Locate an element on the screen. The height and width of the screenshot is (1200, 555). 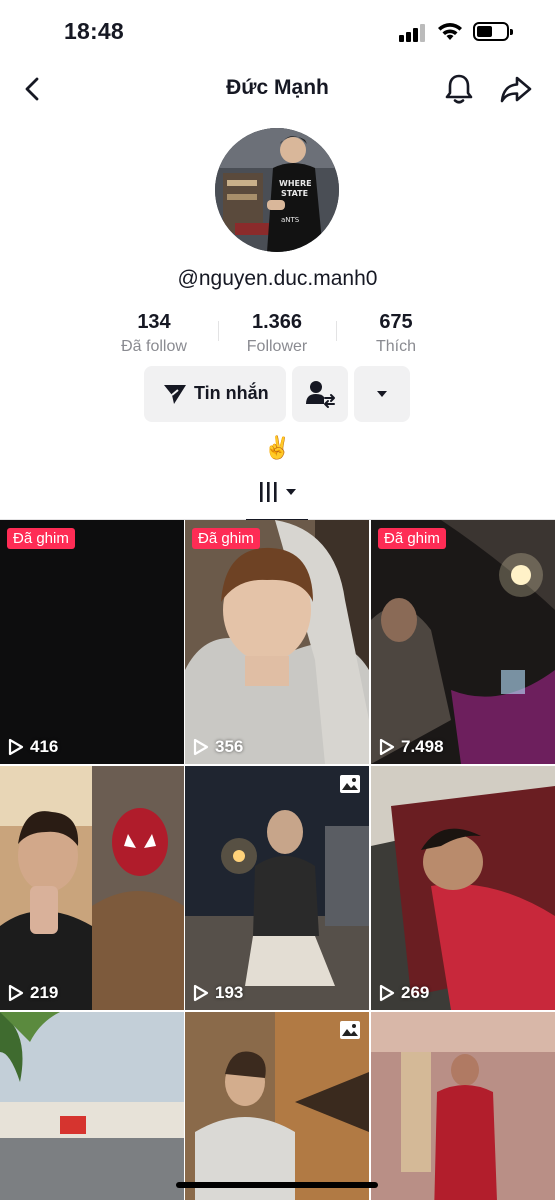
caret-down-icon is located at coordinates (382, 394).